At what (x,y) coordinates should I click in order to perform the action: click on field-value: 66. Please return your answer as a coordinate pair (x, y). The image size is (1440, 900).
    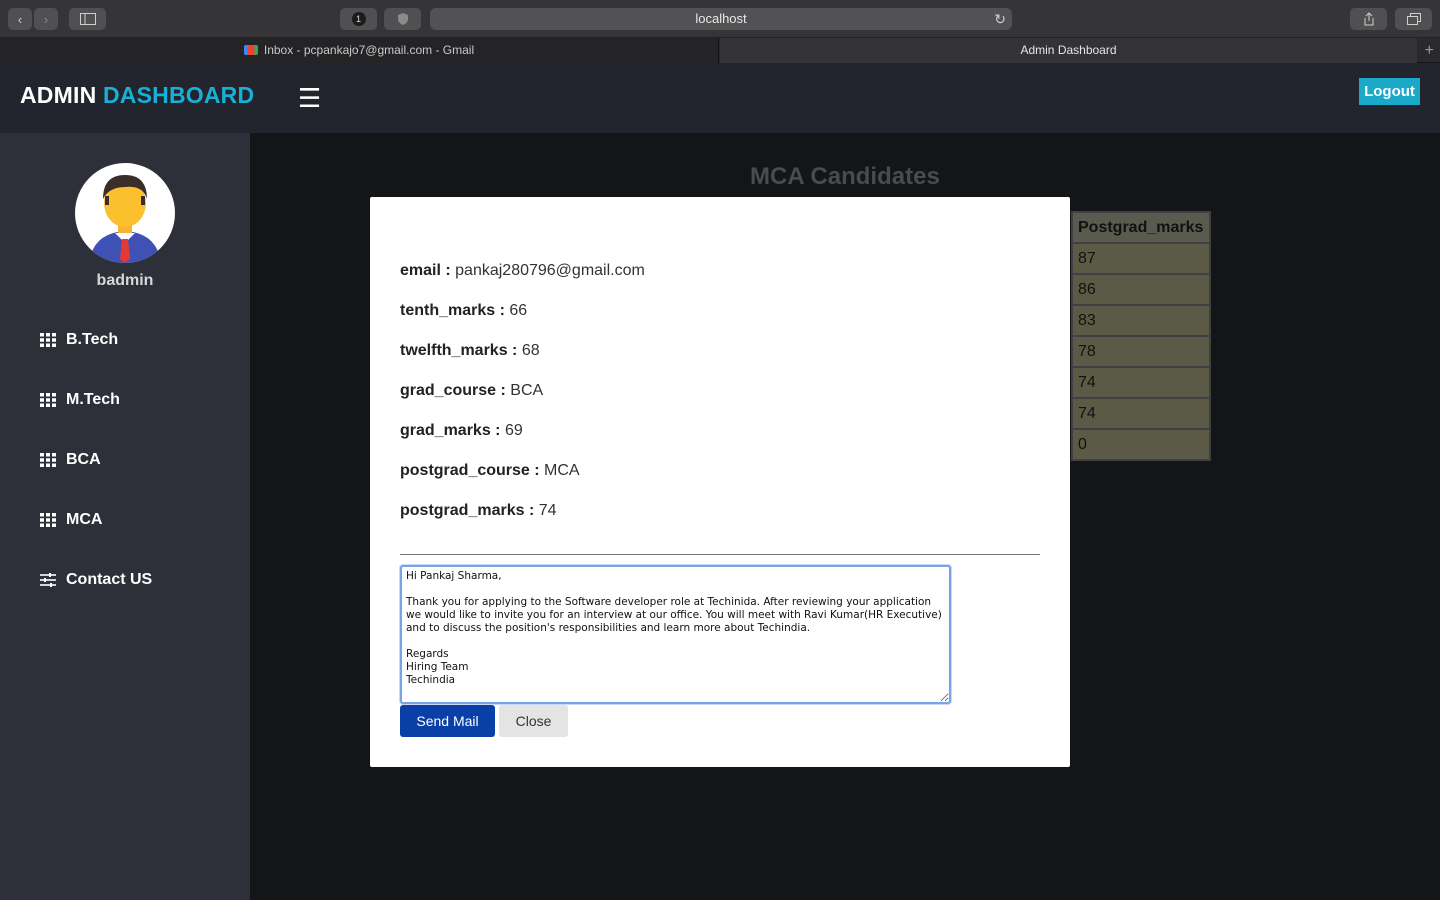
    Looking at the image, I should click on (518, 310).